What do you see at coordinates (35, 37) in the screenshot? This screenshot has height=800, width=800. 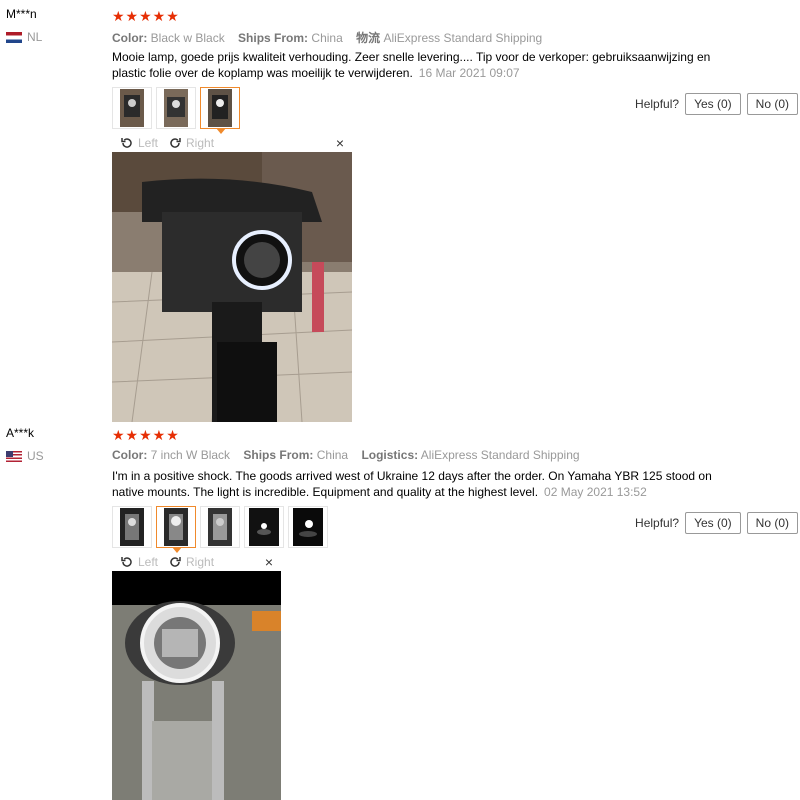 I see `country-code: NL` at bounding box center [35, 37].